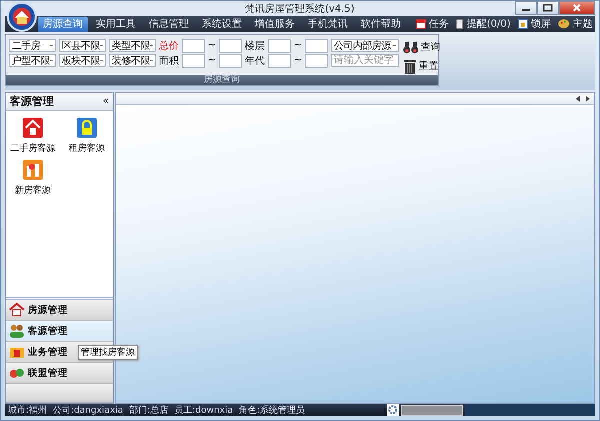 The height and width of the screenshot is (421, 600). I want to click on menu-tab: 实用工具, so click(116, 24).